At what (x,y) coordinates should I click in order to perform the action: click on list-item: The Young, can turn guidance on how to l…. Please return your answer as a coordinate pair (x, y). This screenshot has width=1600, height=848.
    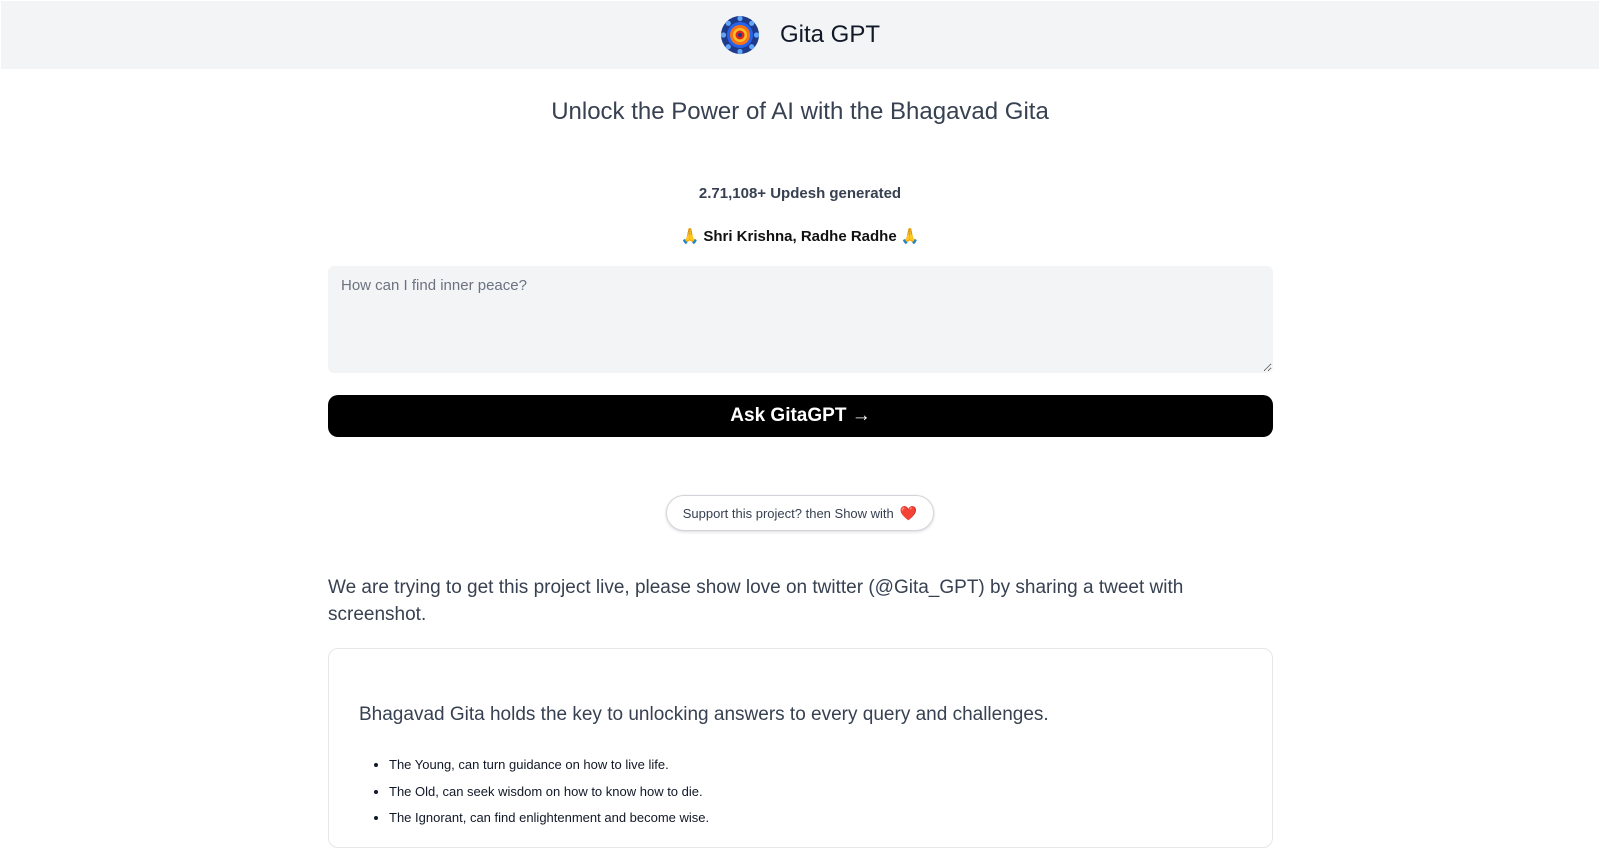
    Looking at the image, I should click on (815, 765).